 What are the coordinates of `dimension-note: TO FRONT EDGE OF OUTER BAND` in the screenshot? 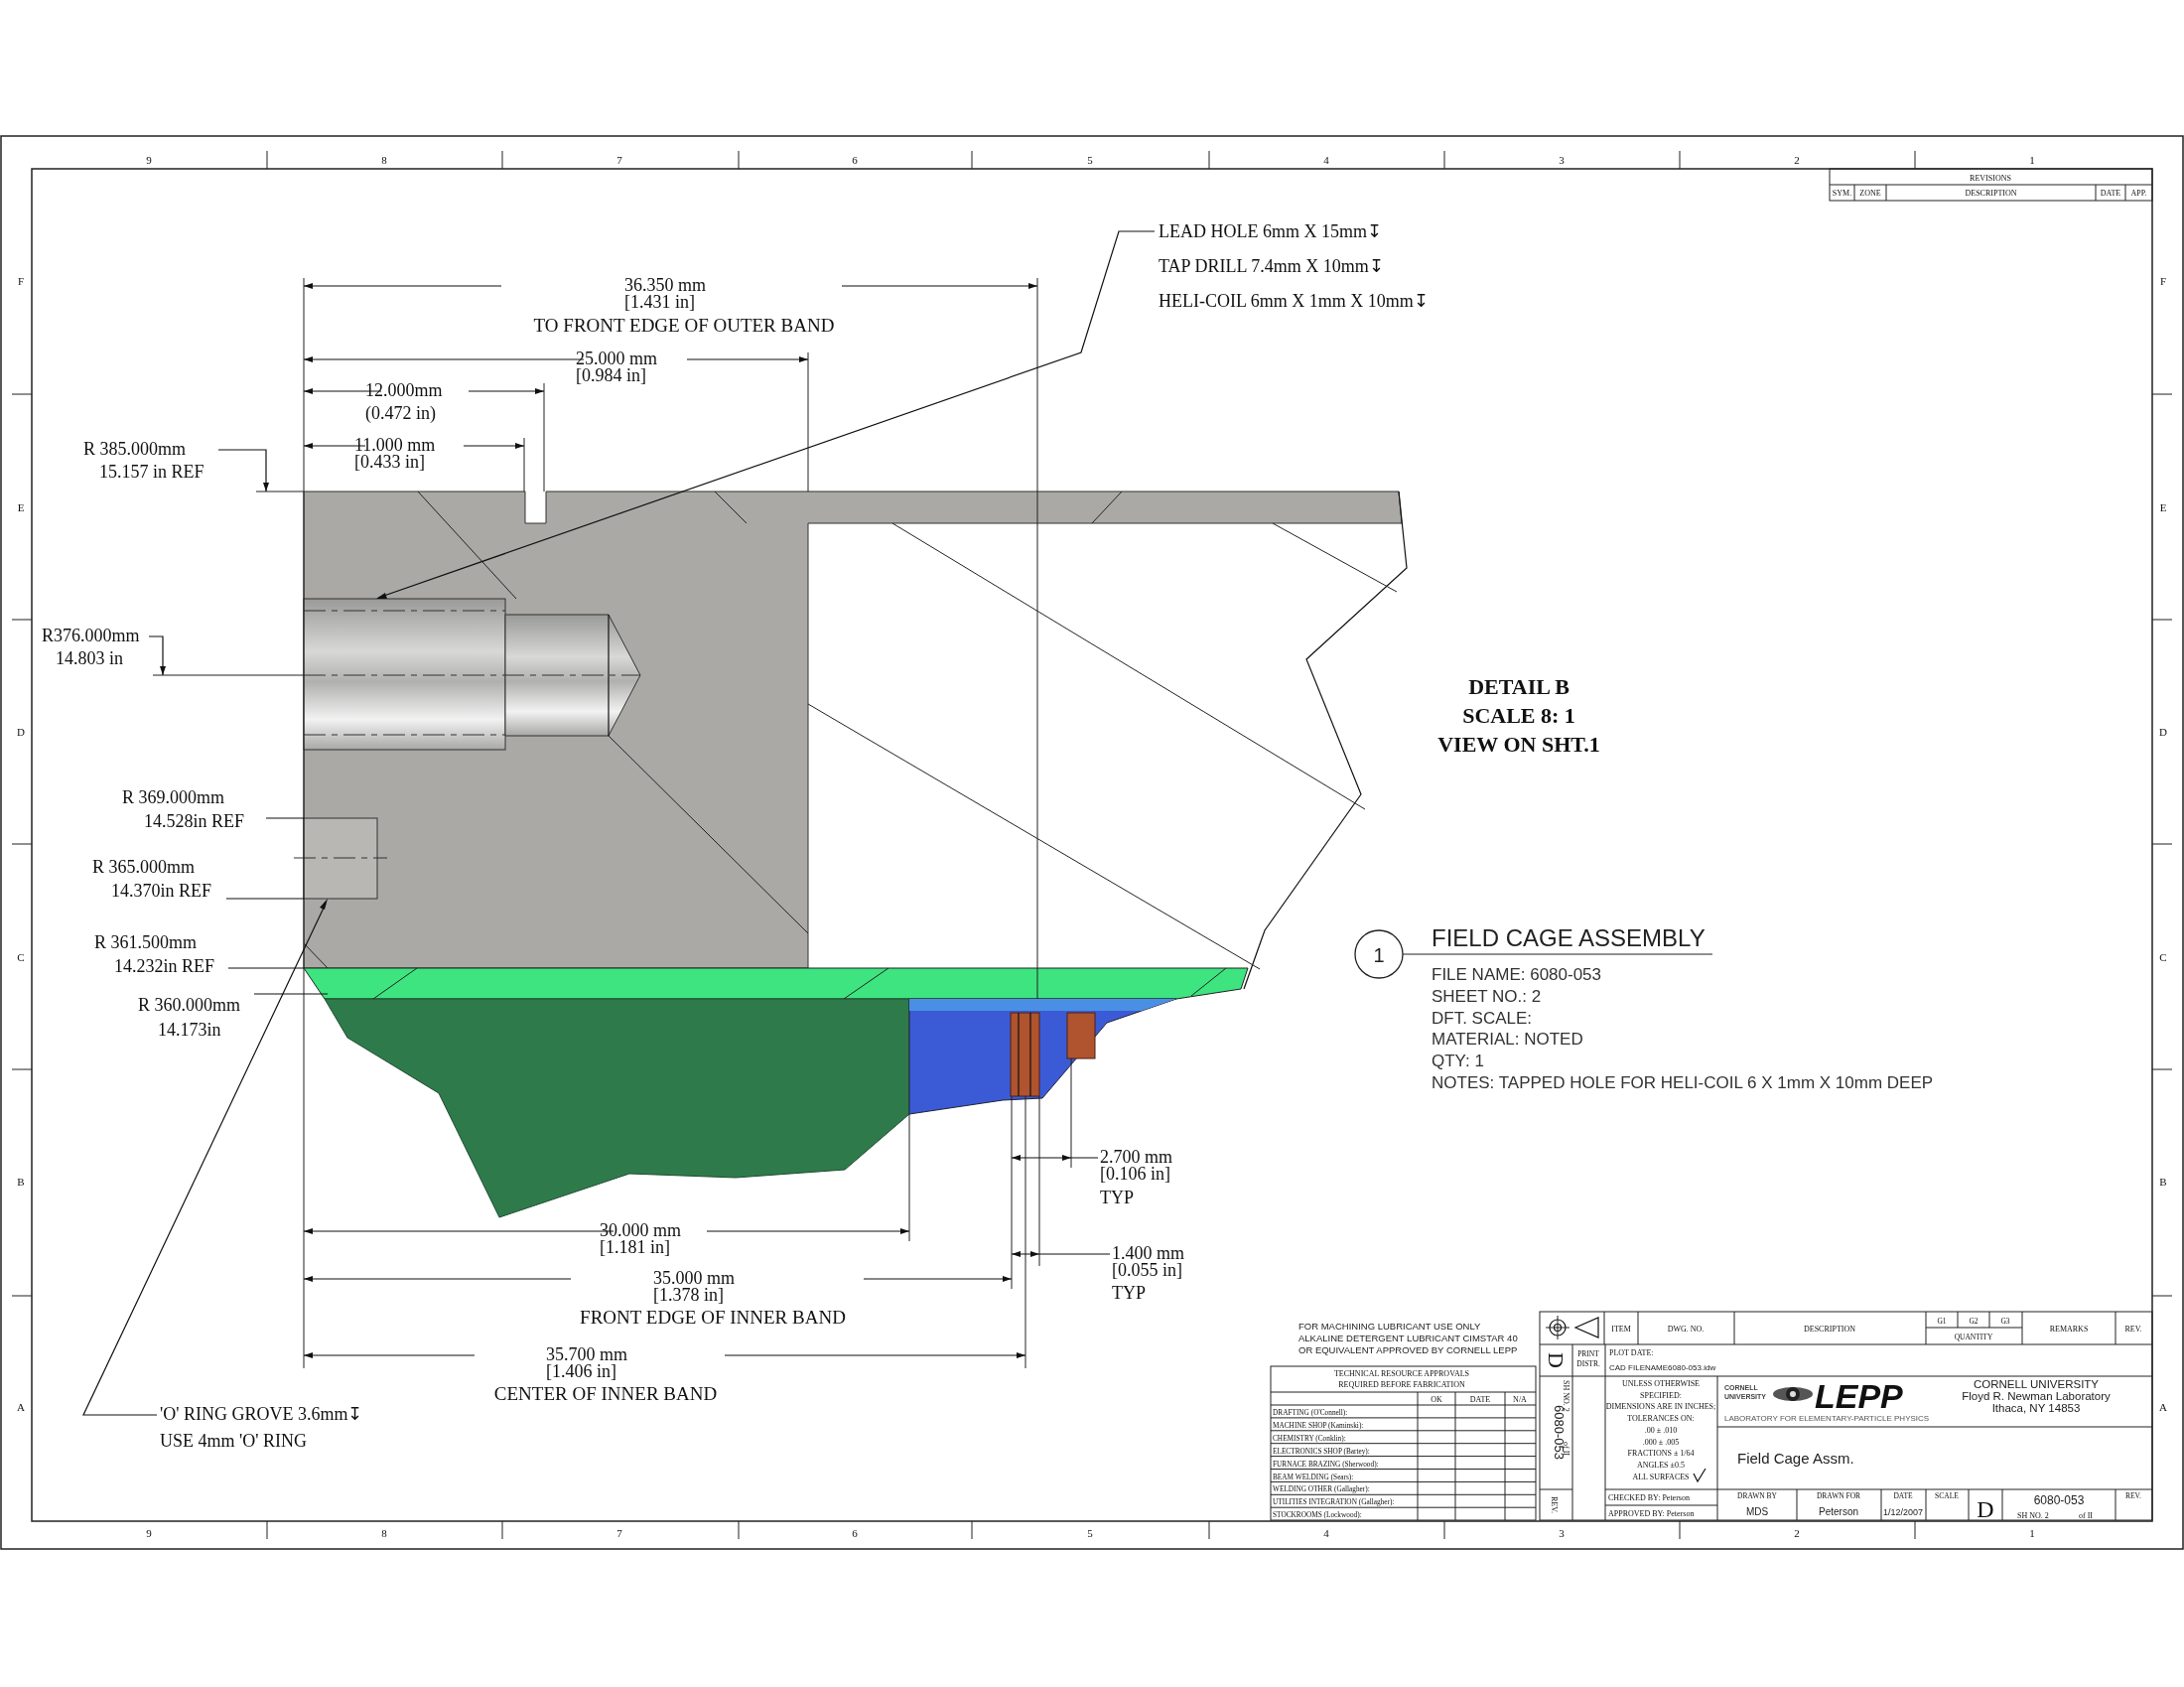 It's located at (684, 325).